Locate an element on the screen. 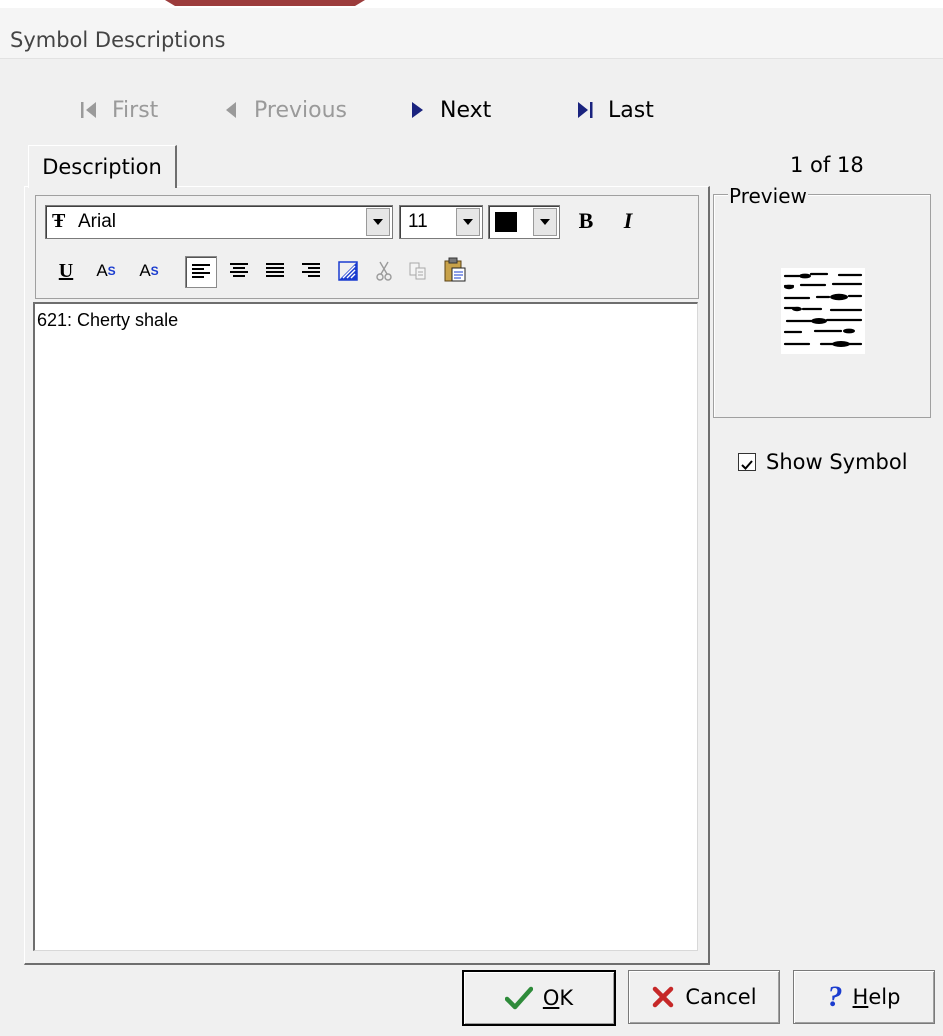  fill-pattern-icon is located at coordinates (348, 271).